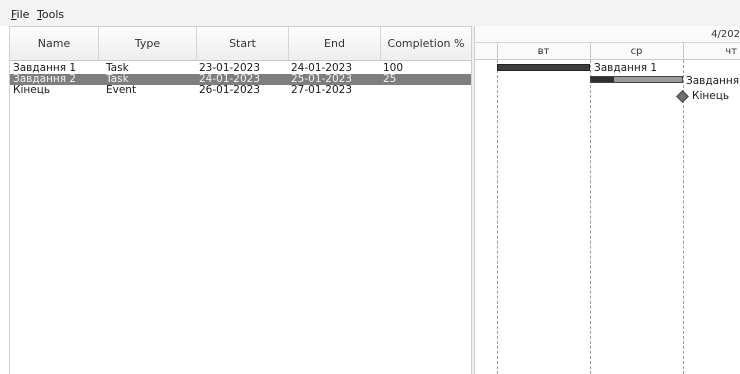 Image resolution: width=740 pixels, height=374 pixels. Describe the element at coordinates (731, 51) in the screenshot. I see `day-label-thu: чт` at that location.